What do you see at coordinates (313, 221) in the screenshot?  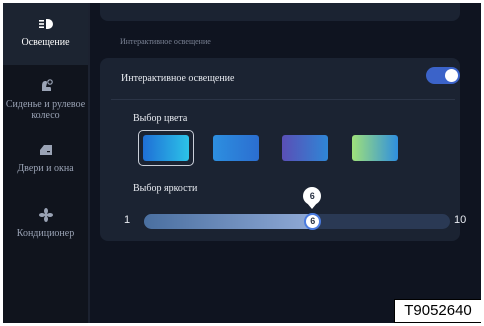 I see `brightness-slider-thumb: 6` at bounding box center [313, 221].